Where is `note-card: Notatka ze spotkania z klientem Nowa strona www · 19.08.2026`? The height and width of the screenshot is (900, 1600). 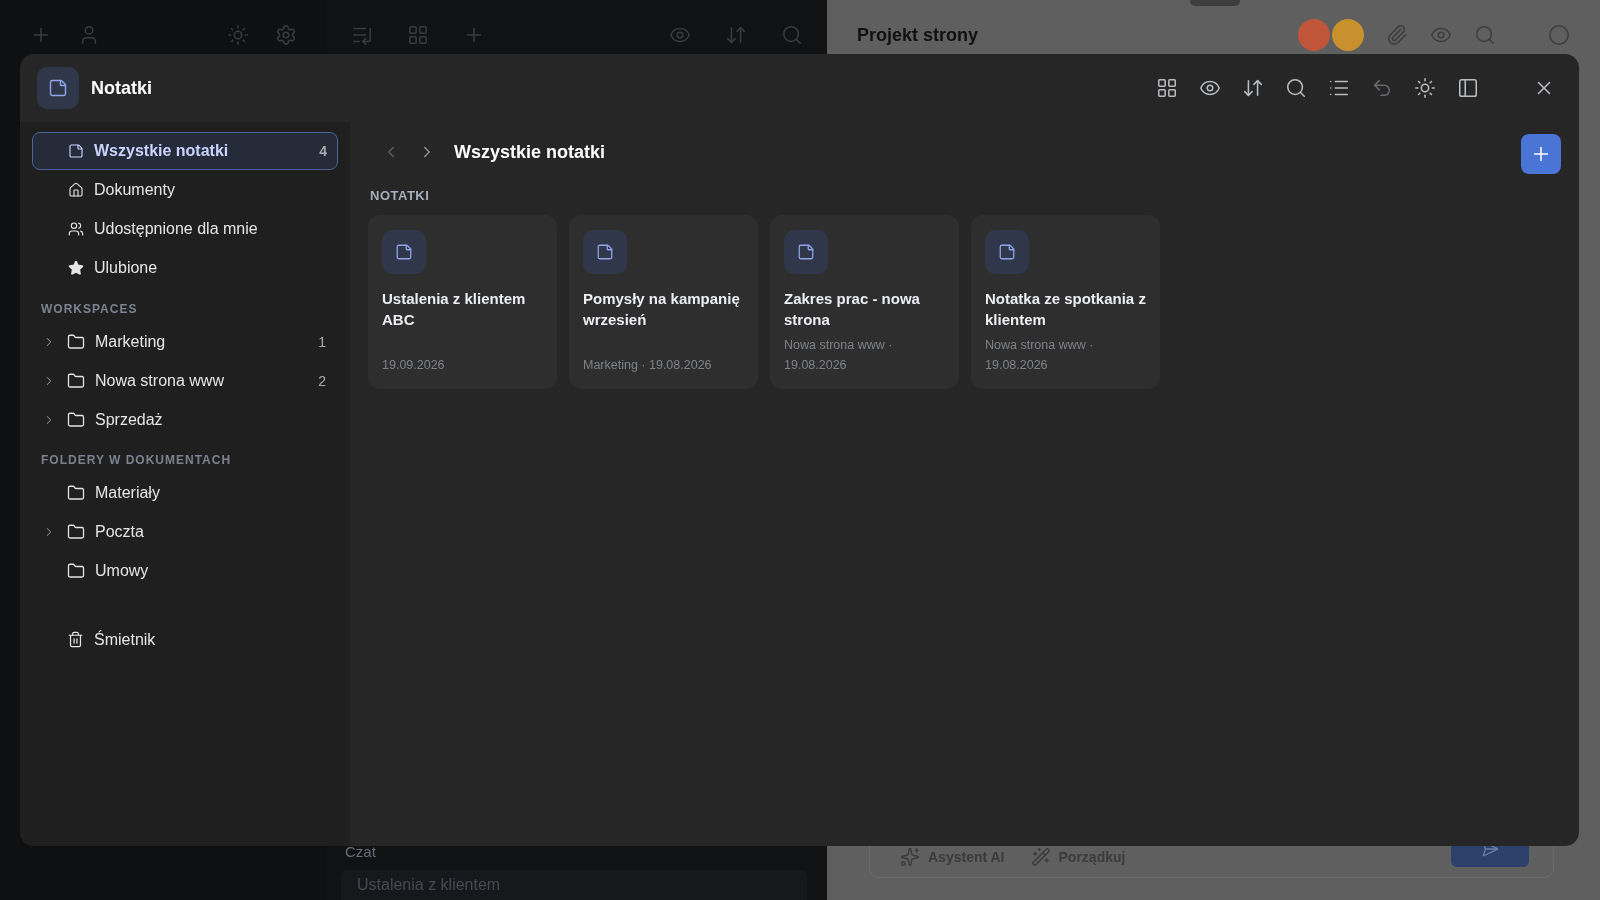
note-card: Notatka ze spotkania z klientem Nowa strona www · 19.08.2026 is located at coordinates (1065, 302).